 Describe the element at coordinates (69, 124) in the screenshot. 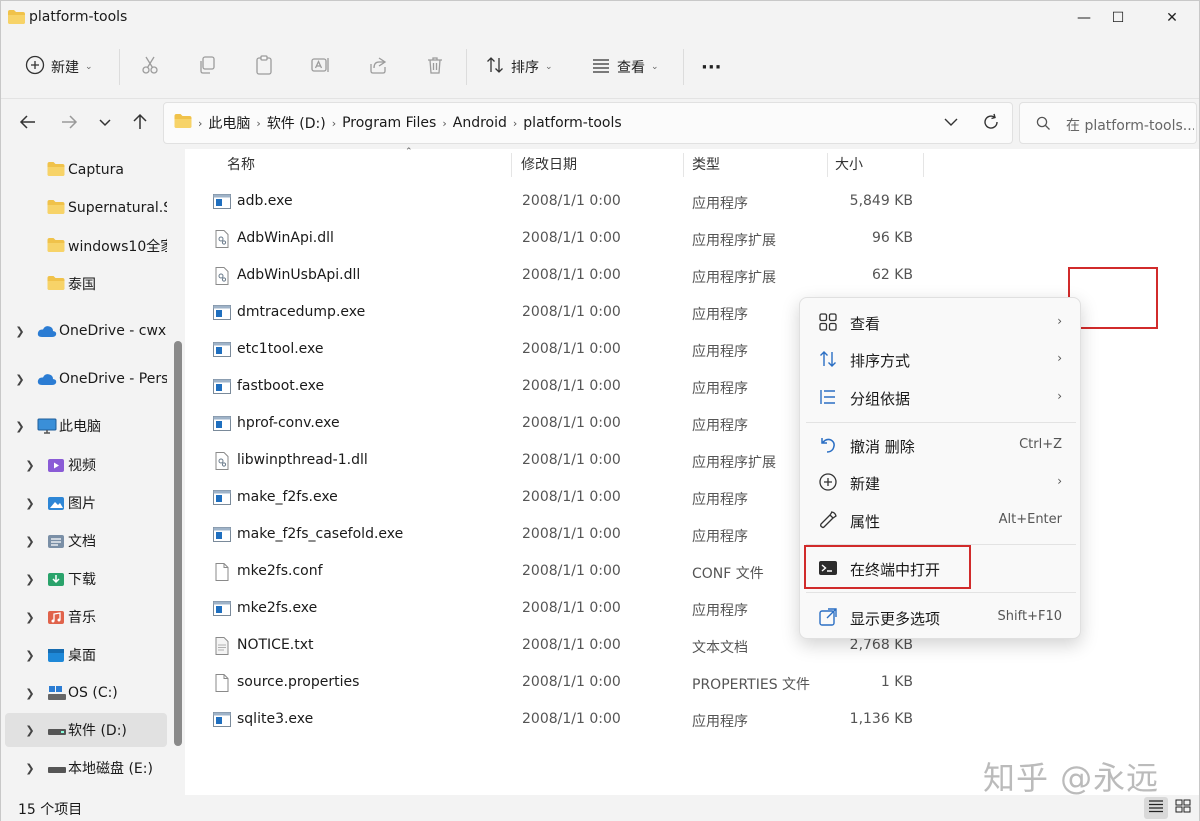

I see `forward-button` at that location.